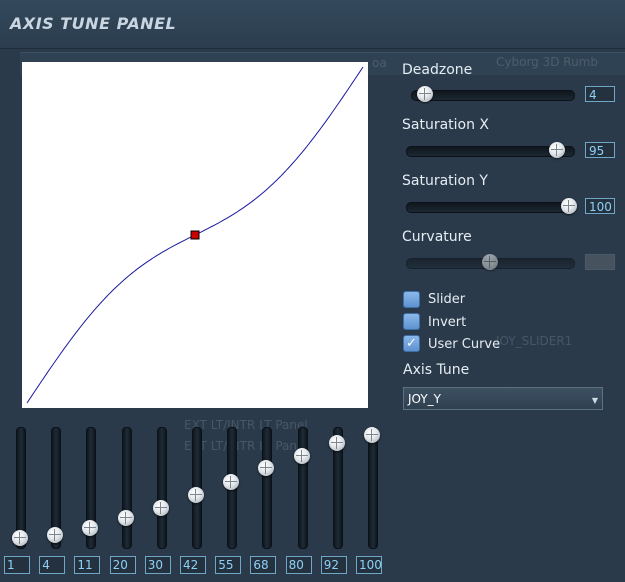 The height and width of the screenshot is (582, 625). Describe the element at coordinates (595, 400) in the screenshot. I see `chevron-down-icon: ▼` at that location.